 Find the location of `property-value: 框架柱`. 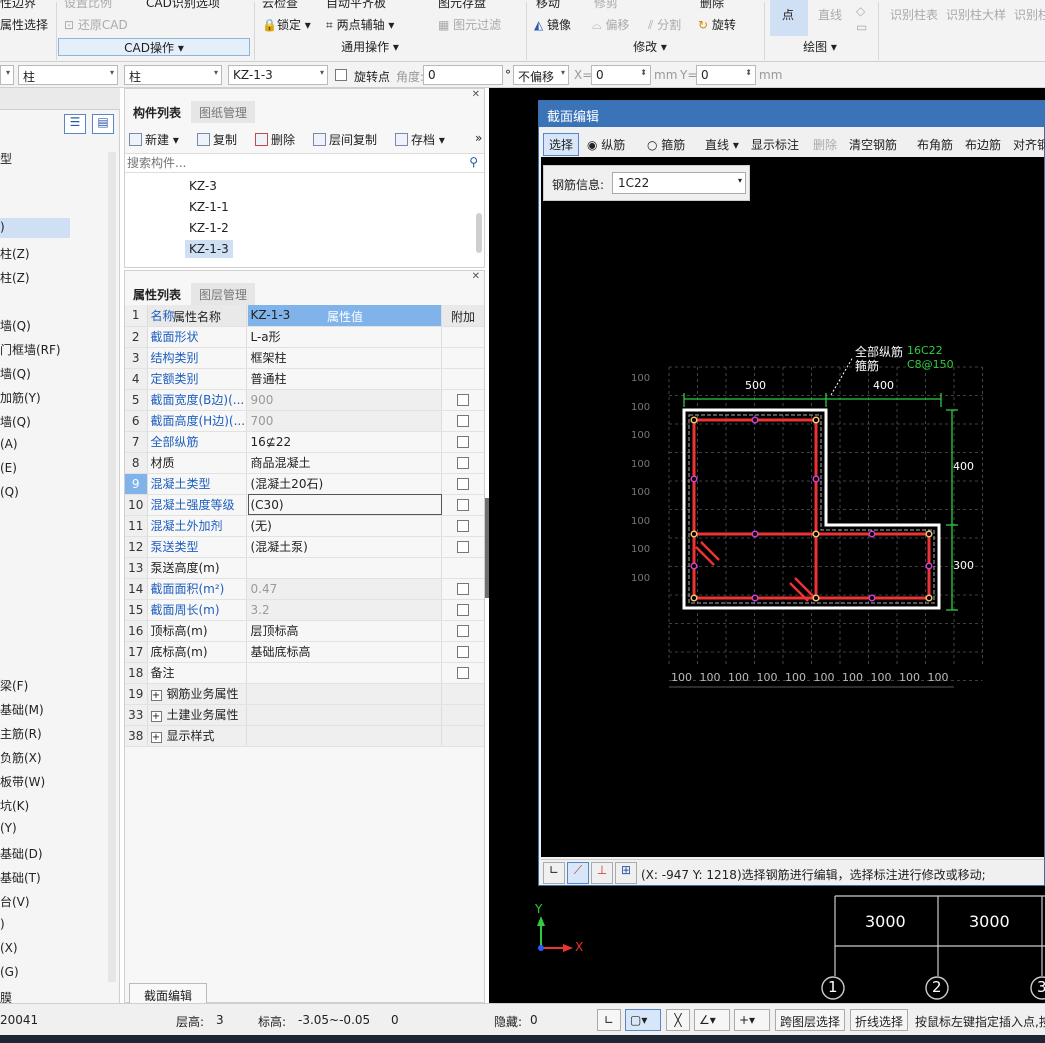

property-value: 框架柱 is located at coordinates (344, 358).